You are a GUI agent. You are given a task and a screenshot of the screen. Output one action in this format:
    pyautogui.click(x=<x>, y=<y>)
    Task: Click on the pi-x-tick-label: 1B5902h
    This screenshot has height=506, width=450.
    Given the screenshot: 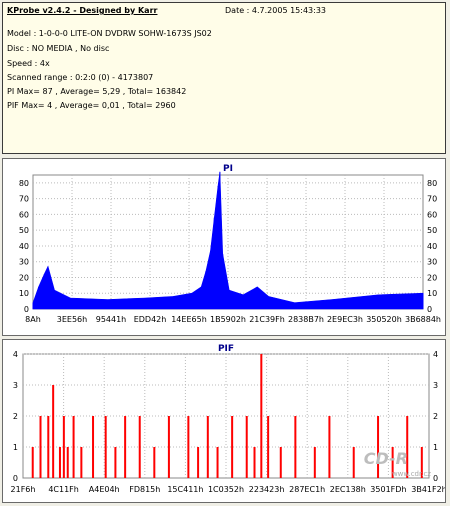 What is the action you would take?
    pyautogui.click(x=228, y=319)
    